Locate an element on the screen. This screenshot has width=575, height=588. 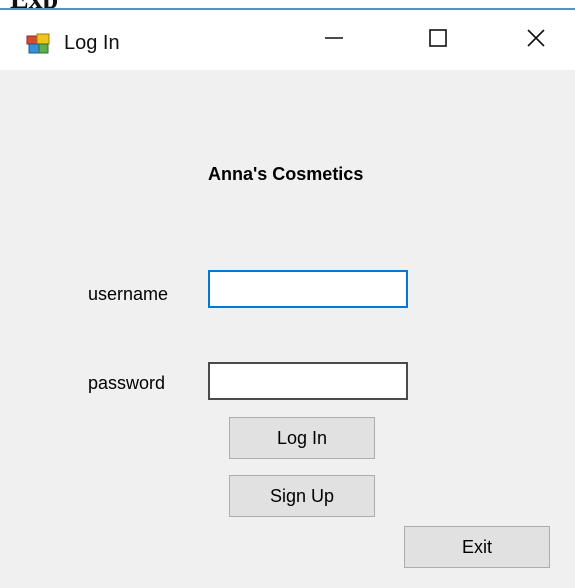
close-button is located at coordinates (531, 40).